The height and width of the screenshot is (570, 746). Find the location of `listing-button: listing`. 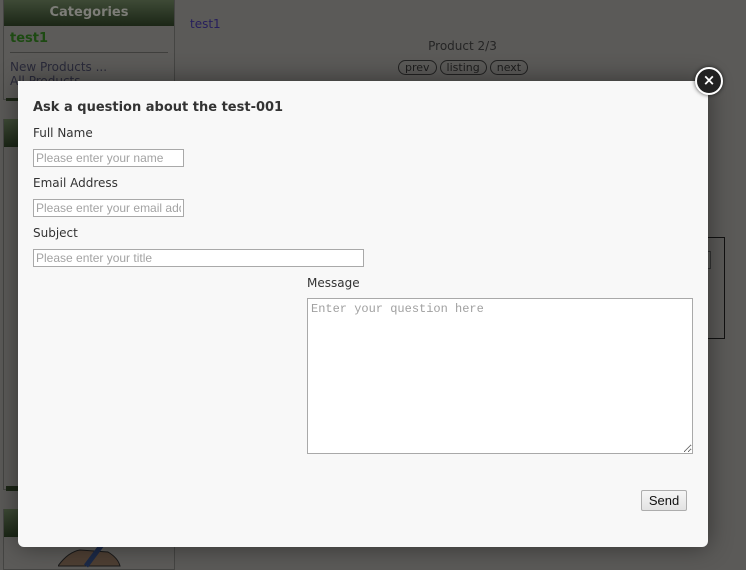

listing-button: listing is located at coordinates (463, 67).